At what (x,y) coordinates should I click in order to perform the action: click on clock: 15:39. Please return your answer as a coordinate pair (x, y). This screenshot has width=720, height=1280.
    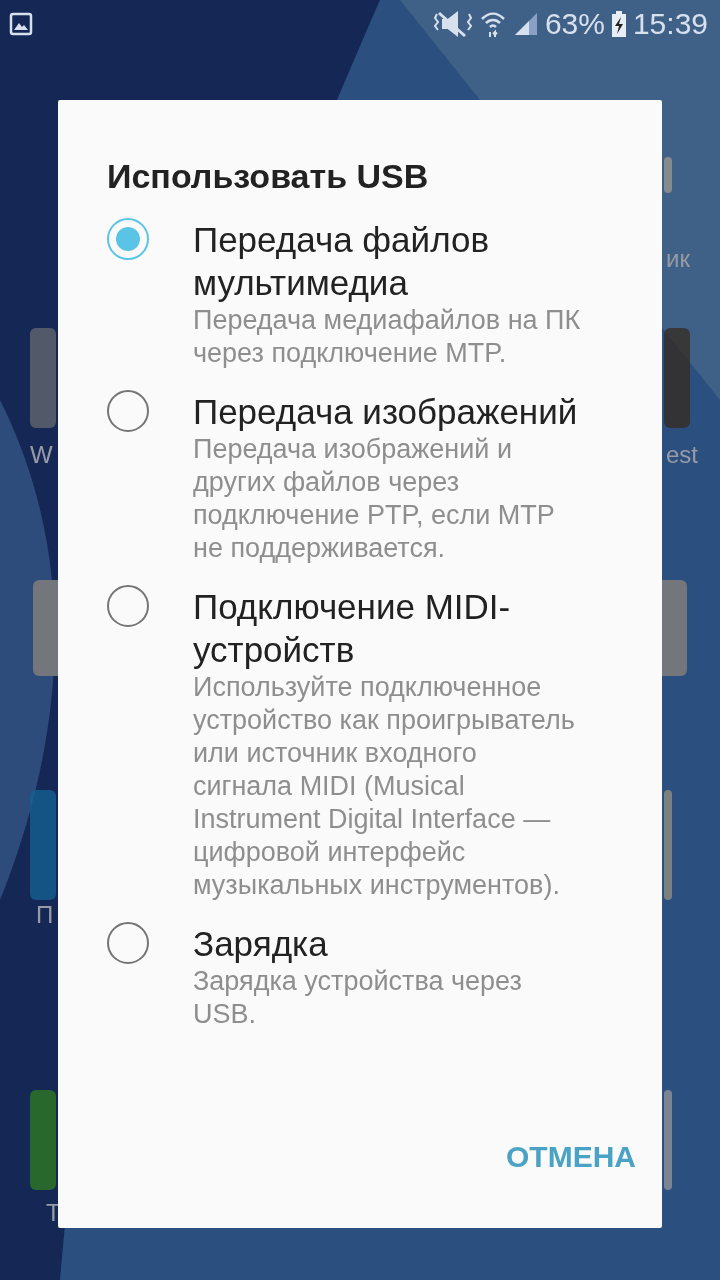
    Looking at the image, I should click on (670, 24).